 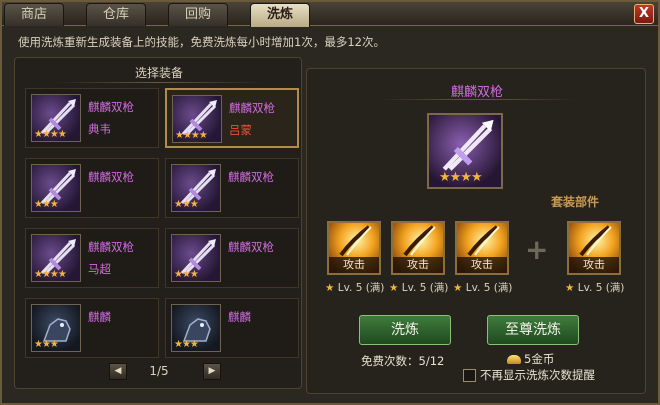 What do you see at coordinates (330, 14) in the screenshot?
I see `tab-bar: 商店 仓库 回购 洗炼 X` at bounding box center [330, 14].